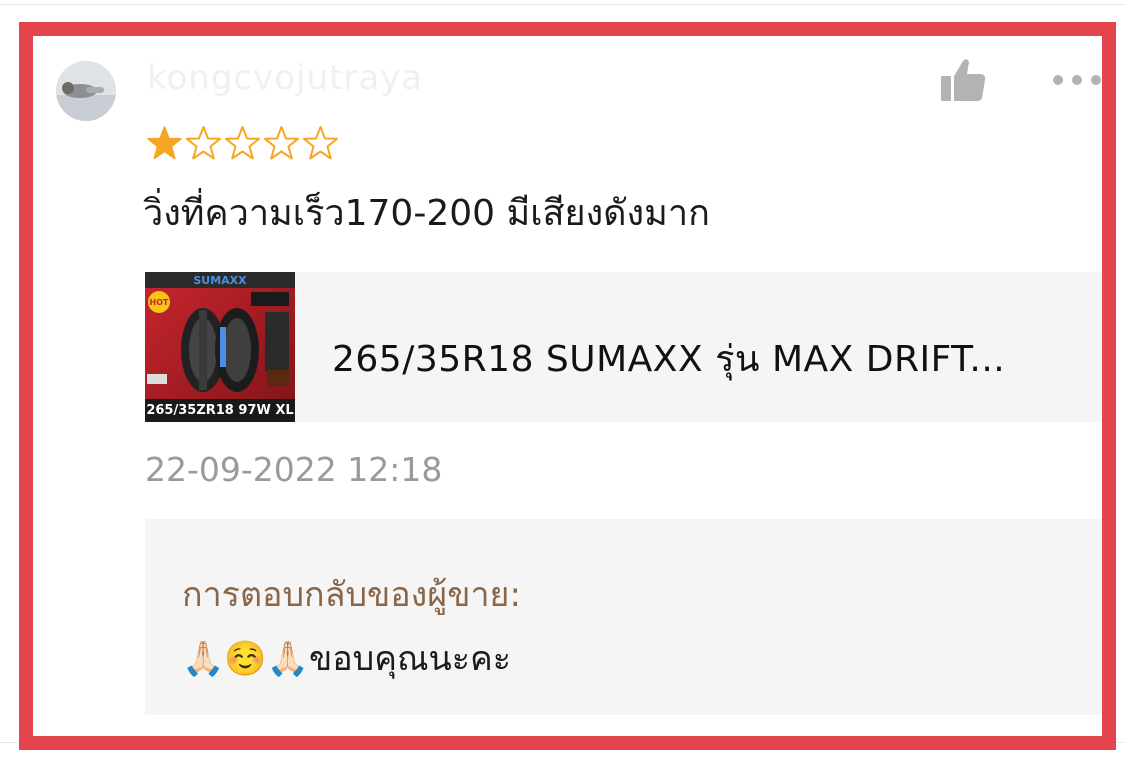 The height and width of the screenshot is (770, 1124). What do you see at coordinates (426, 213) in the screenshot?
I see `review-text: วิ่งที่ความเร็ว170-200 มีเสียงดังมาก` at bounding box center [426, 213].